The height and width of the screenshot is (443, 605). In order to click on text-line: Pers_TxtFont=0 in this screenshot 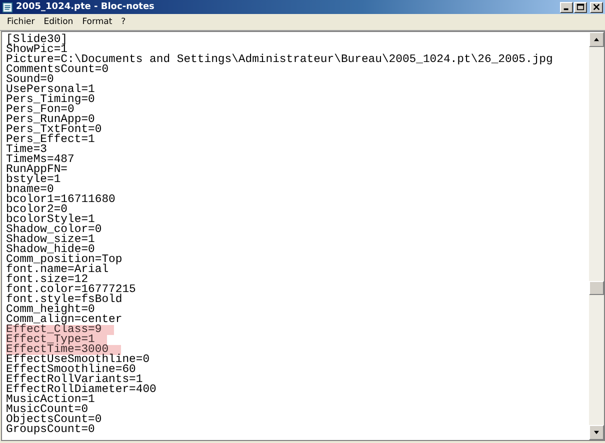, I will do `click(54, 130)`.